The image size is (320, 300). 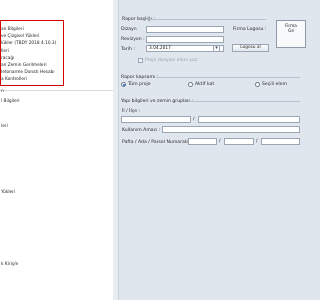 What do you see at coordinates (171, 60) in the screenshot?
I see `proje-checkbox-label: Proje dosyası adını yaz` at bounding box center [171, 60].